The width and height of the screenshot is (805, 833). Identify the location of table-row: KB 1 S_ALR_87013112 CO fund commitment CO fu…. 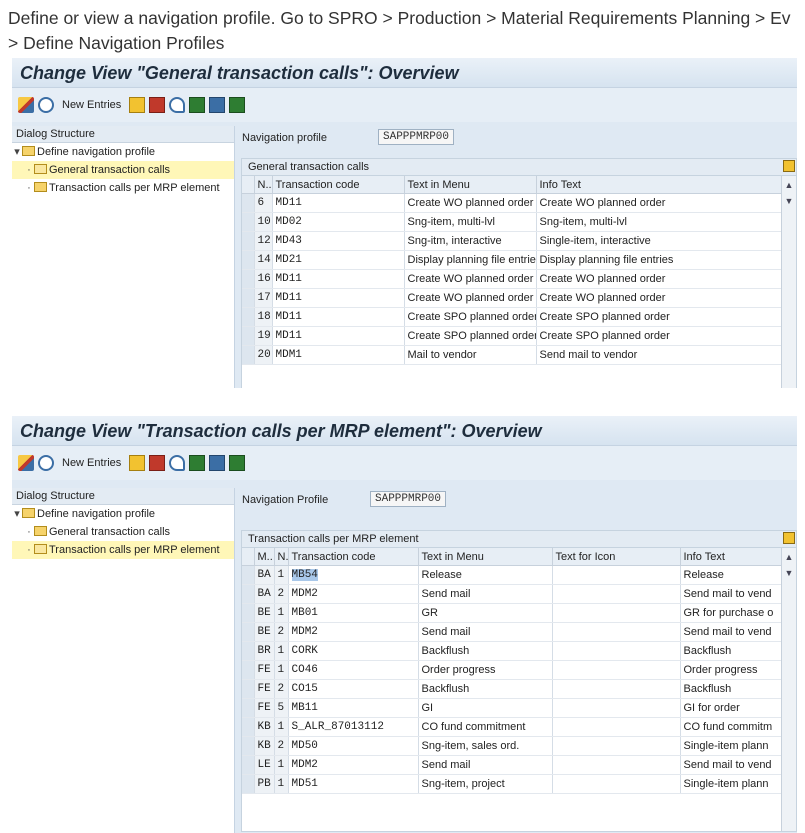
(512, 727).